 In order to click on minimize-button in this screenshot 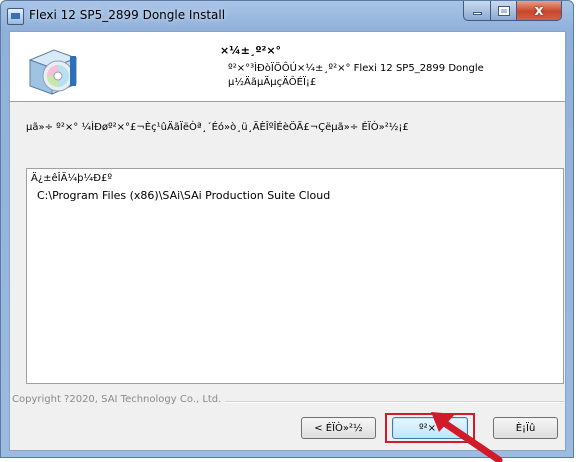, I will do `click(477, 11)`.